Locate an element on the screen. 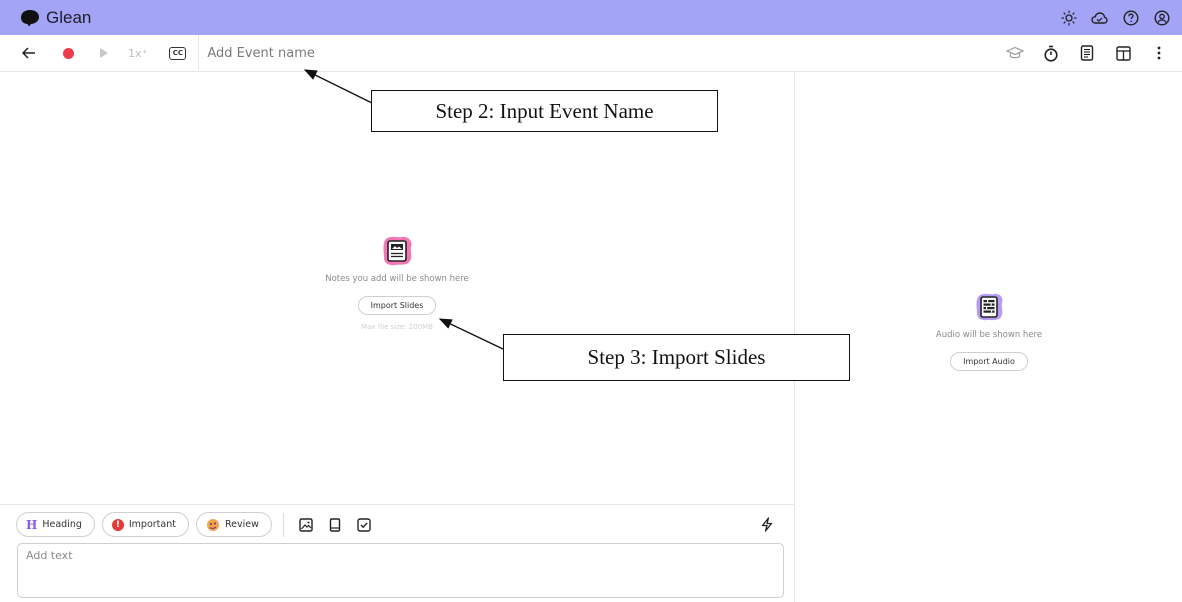 The image size is (1182, 602). review-tag-label: Review is located at coordinates (241, 524).